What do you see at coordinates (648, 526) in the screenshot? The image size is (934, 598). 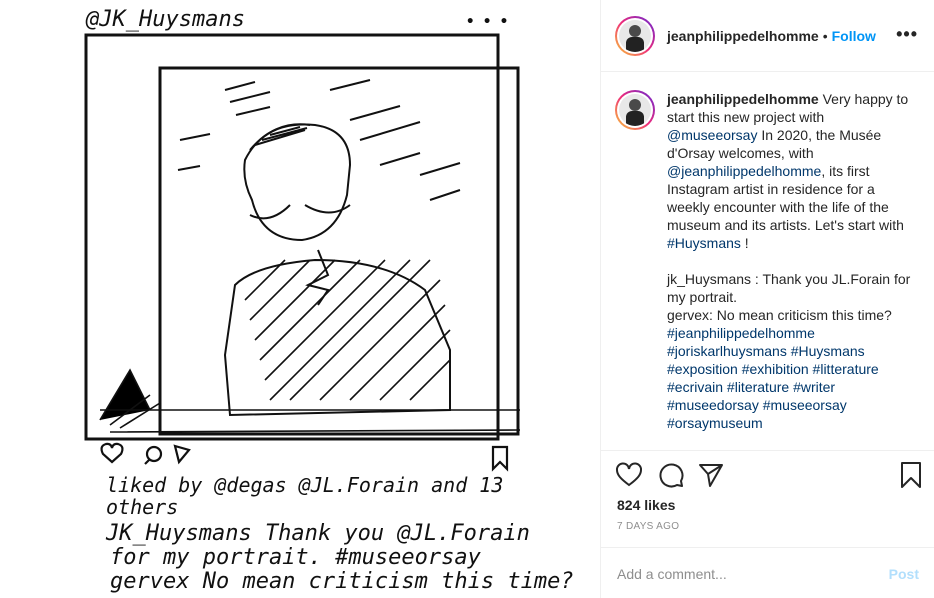 I see `post-timestamp: 7 DAYS AGO` at bounding box center [648, 526].